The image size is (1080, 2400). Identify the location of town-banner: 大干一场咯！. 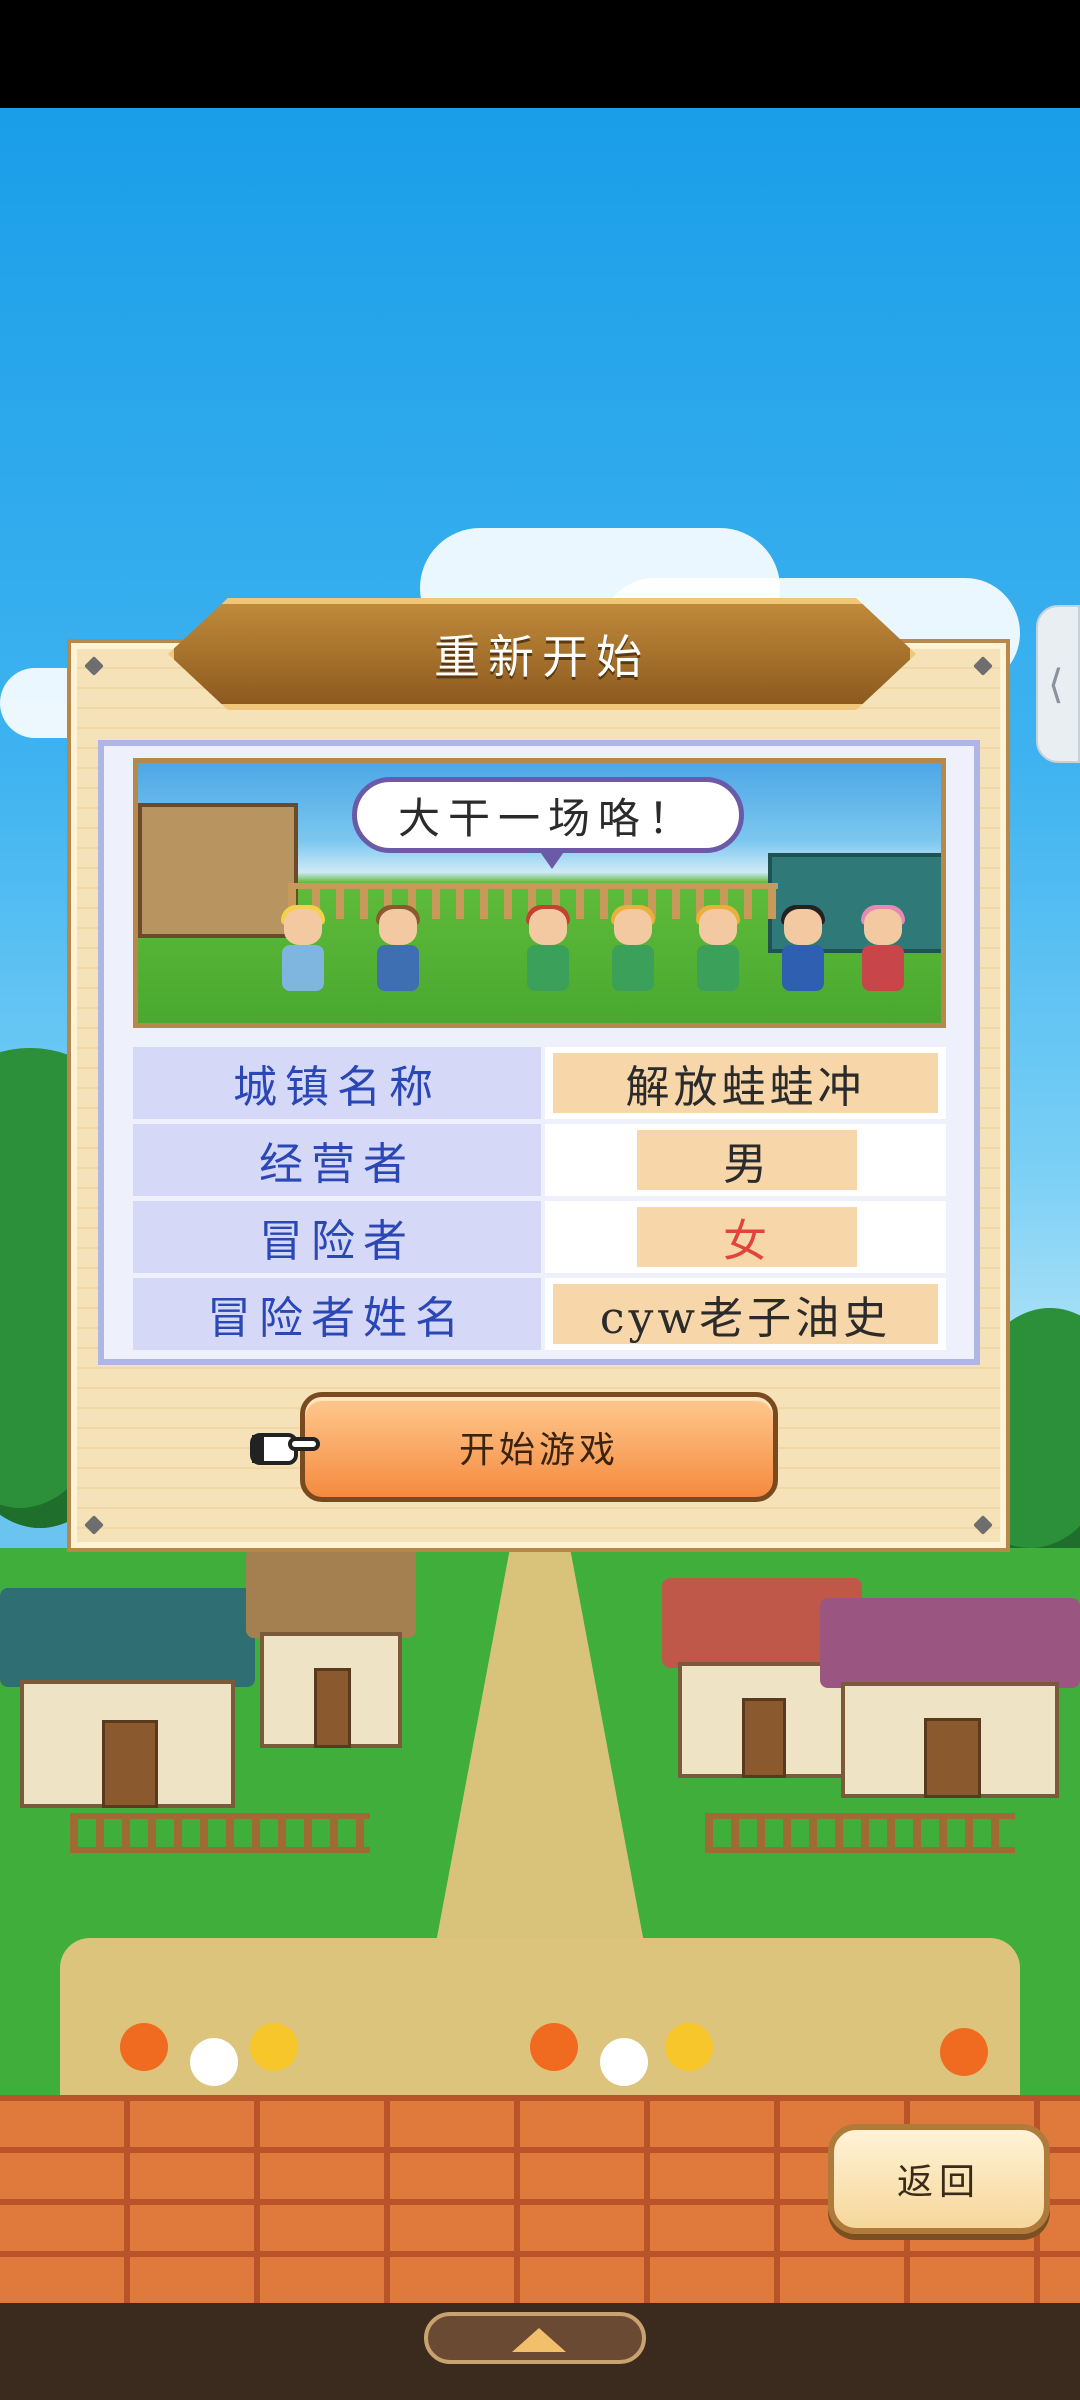
(539, 893).